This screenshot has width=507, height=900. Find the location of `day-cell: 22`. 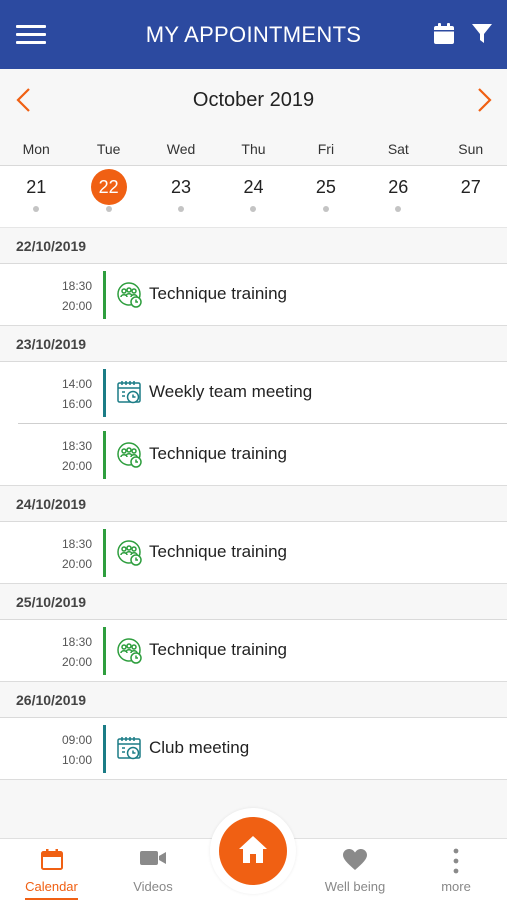

day-cell: 22 is located at coordinates (108, 196).